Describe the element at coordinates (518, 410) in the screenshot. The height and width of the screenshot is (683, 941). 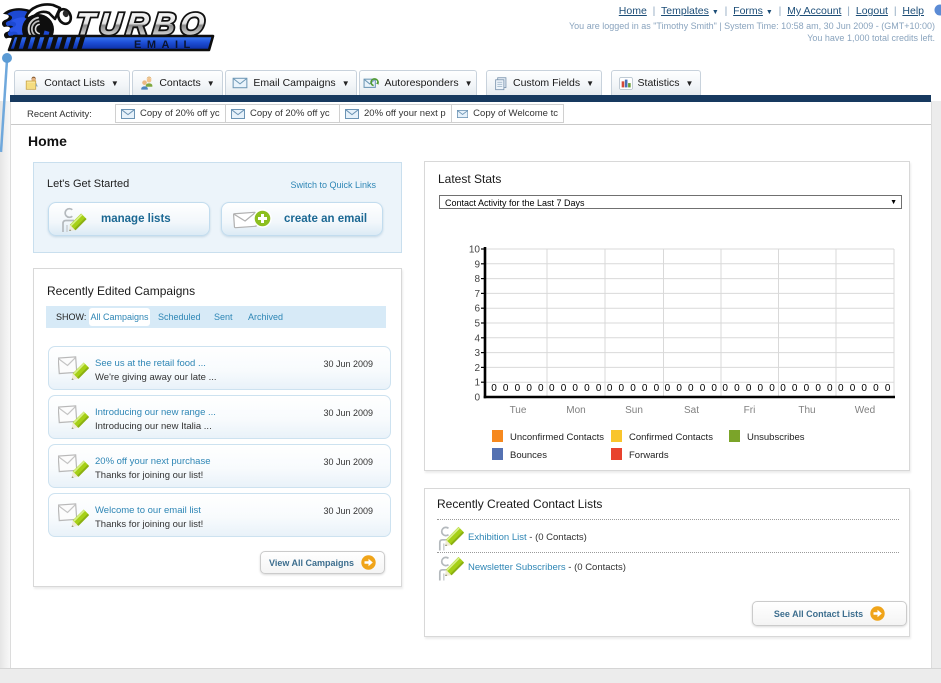
I see `svg-text: Tue` at that location.